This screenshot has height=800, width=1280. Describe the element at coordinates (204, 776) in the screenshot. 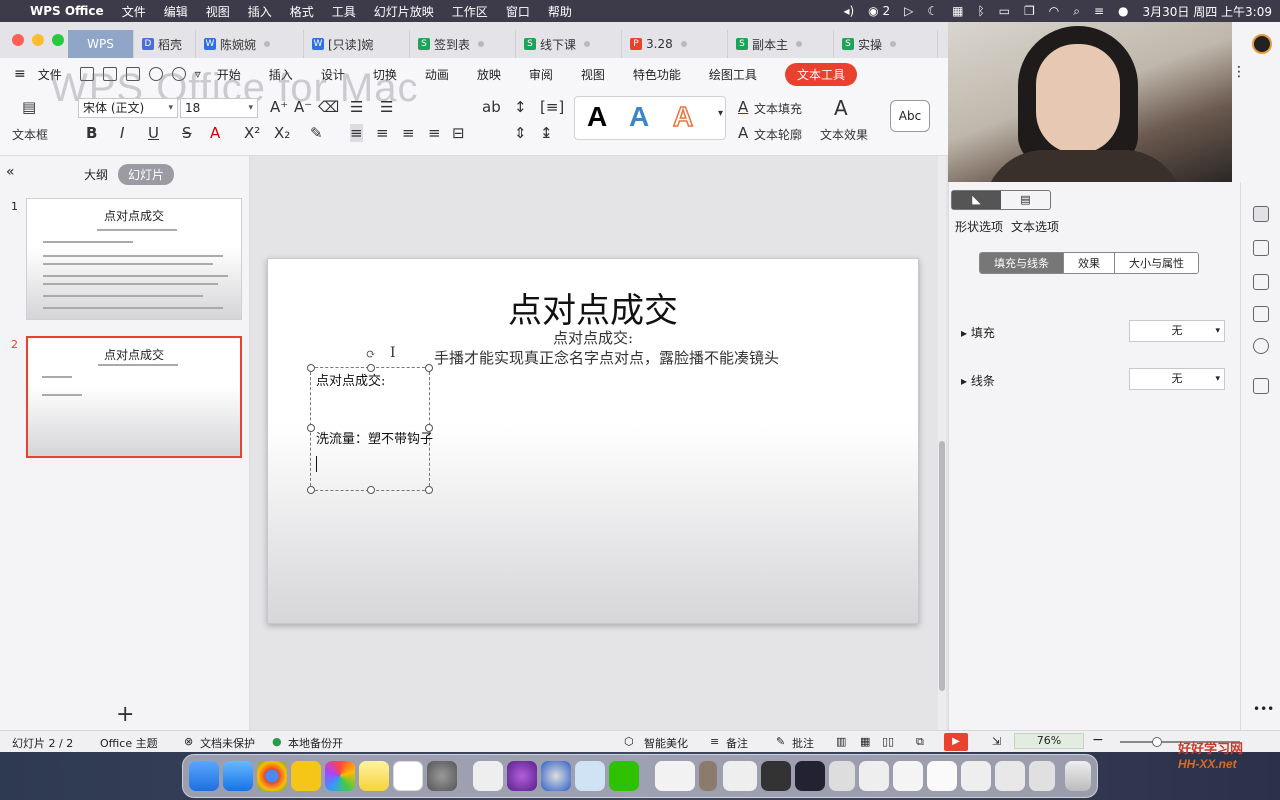

I see `finder-icon` at that location.